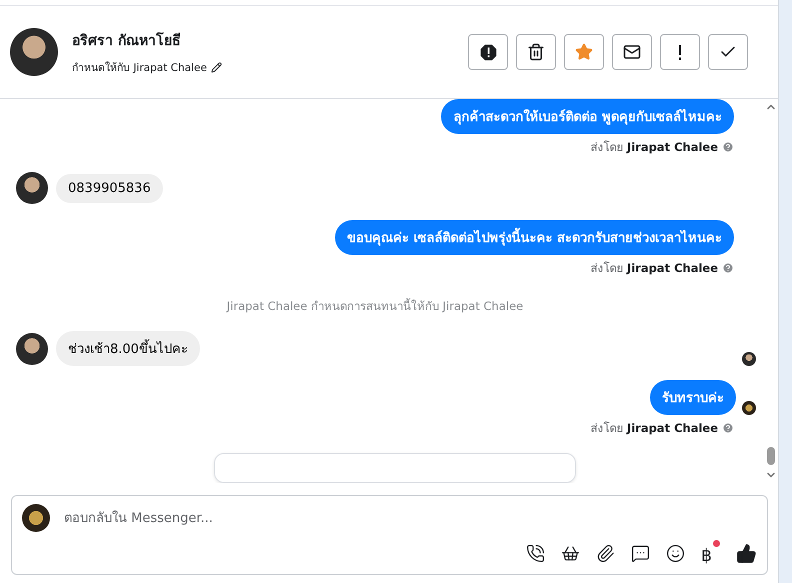 This screenshot has height=583, width=792. I want to click on message-bubble: ขอบคุณค่ะ เซลล์ติดต่อไปพรุ่งนี้นะคะ สะดวกรับสายช่วงเวลาไหนคะ, so click(534, 237).